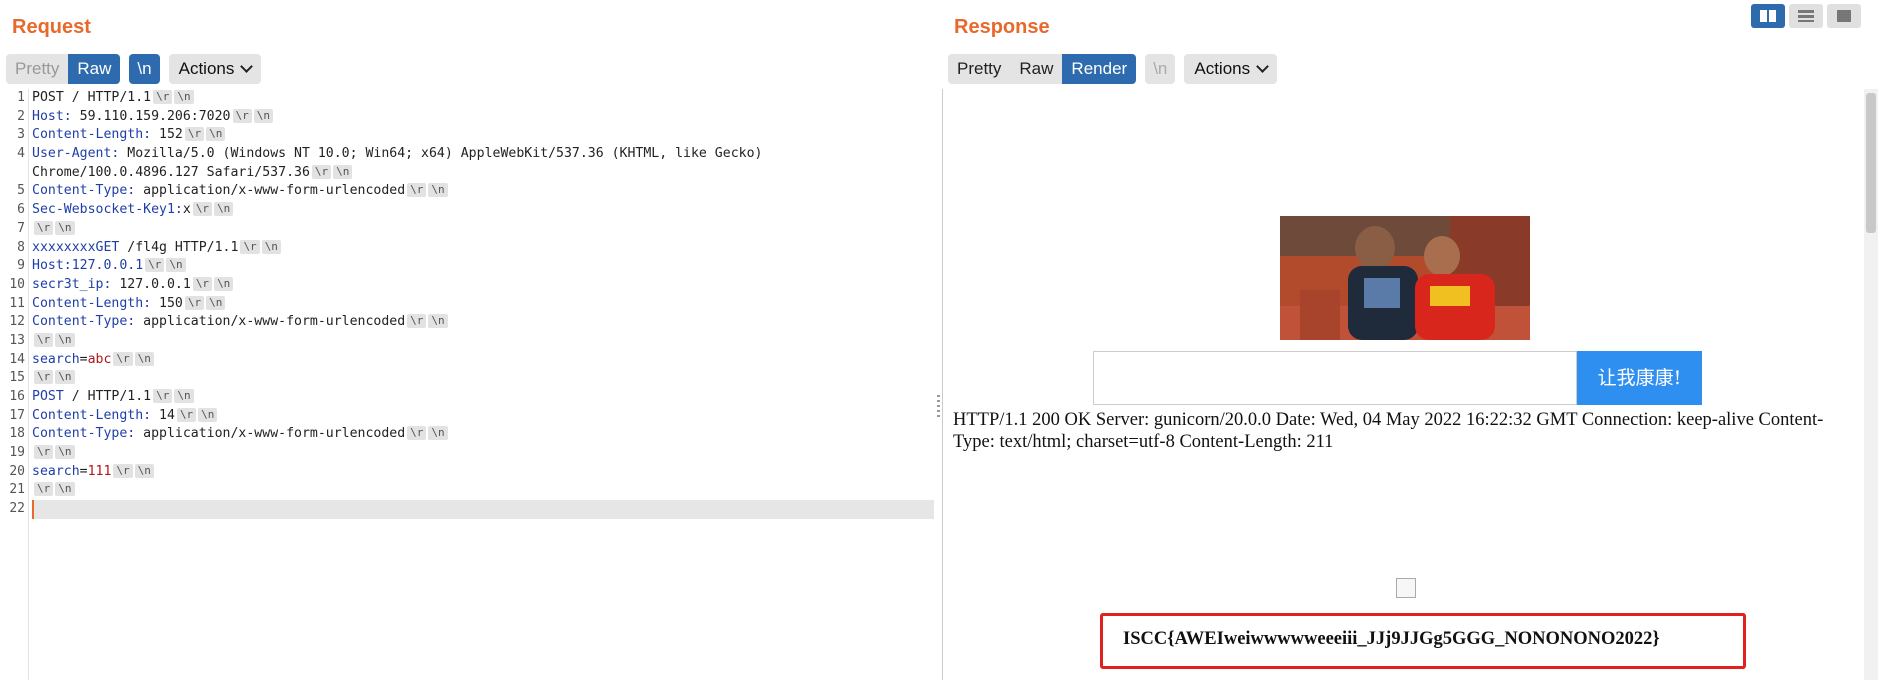 Image resolution: width=1885 pixels, height=680 pixels. What do you see at coordinates (1099, 69) in the screenshot?
I see `tab-render: Render` at bounding box center [1099, 69].